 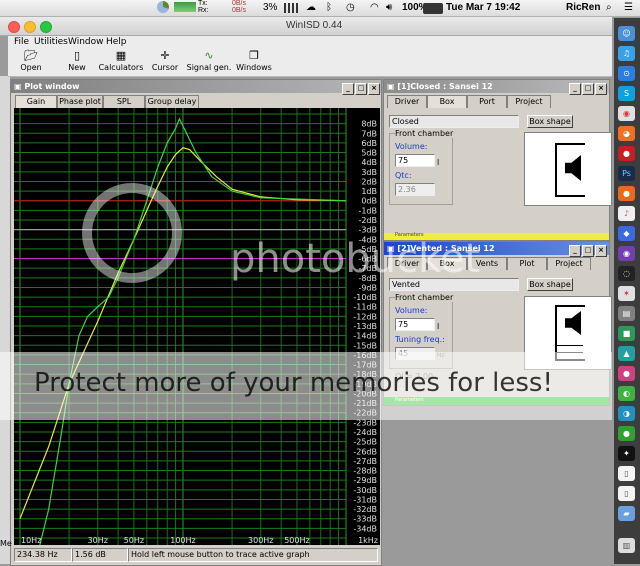 I want to click on cursor-button: ✛ Cursor, so click(x=165, y=62).